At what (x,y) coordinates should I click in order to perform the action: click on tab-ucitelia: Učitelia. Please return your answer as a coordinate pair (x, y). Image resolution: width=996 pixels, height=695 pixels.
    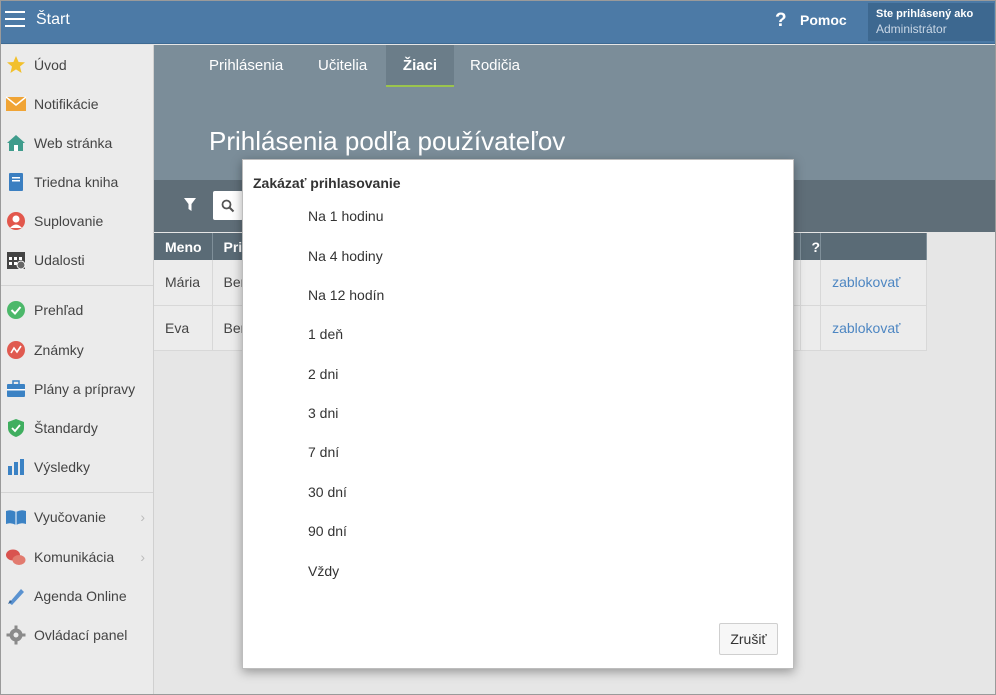
    Looking at the image, I should click on (342, 66).